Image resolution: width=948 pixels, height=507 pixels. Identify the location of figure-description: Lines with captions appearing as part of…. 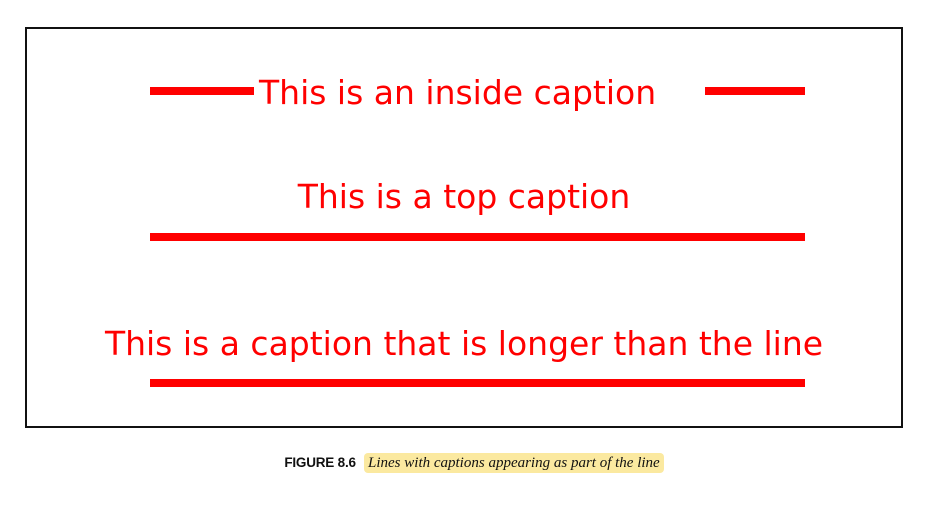
(514, 463).